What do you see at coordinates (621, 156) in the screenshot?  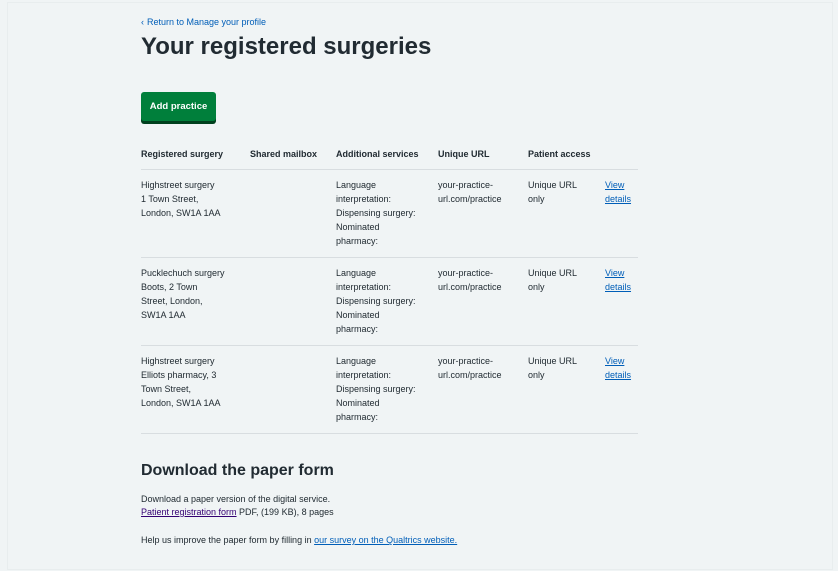 I see `column-header-actions` at bounding box center [621, 156].